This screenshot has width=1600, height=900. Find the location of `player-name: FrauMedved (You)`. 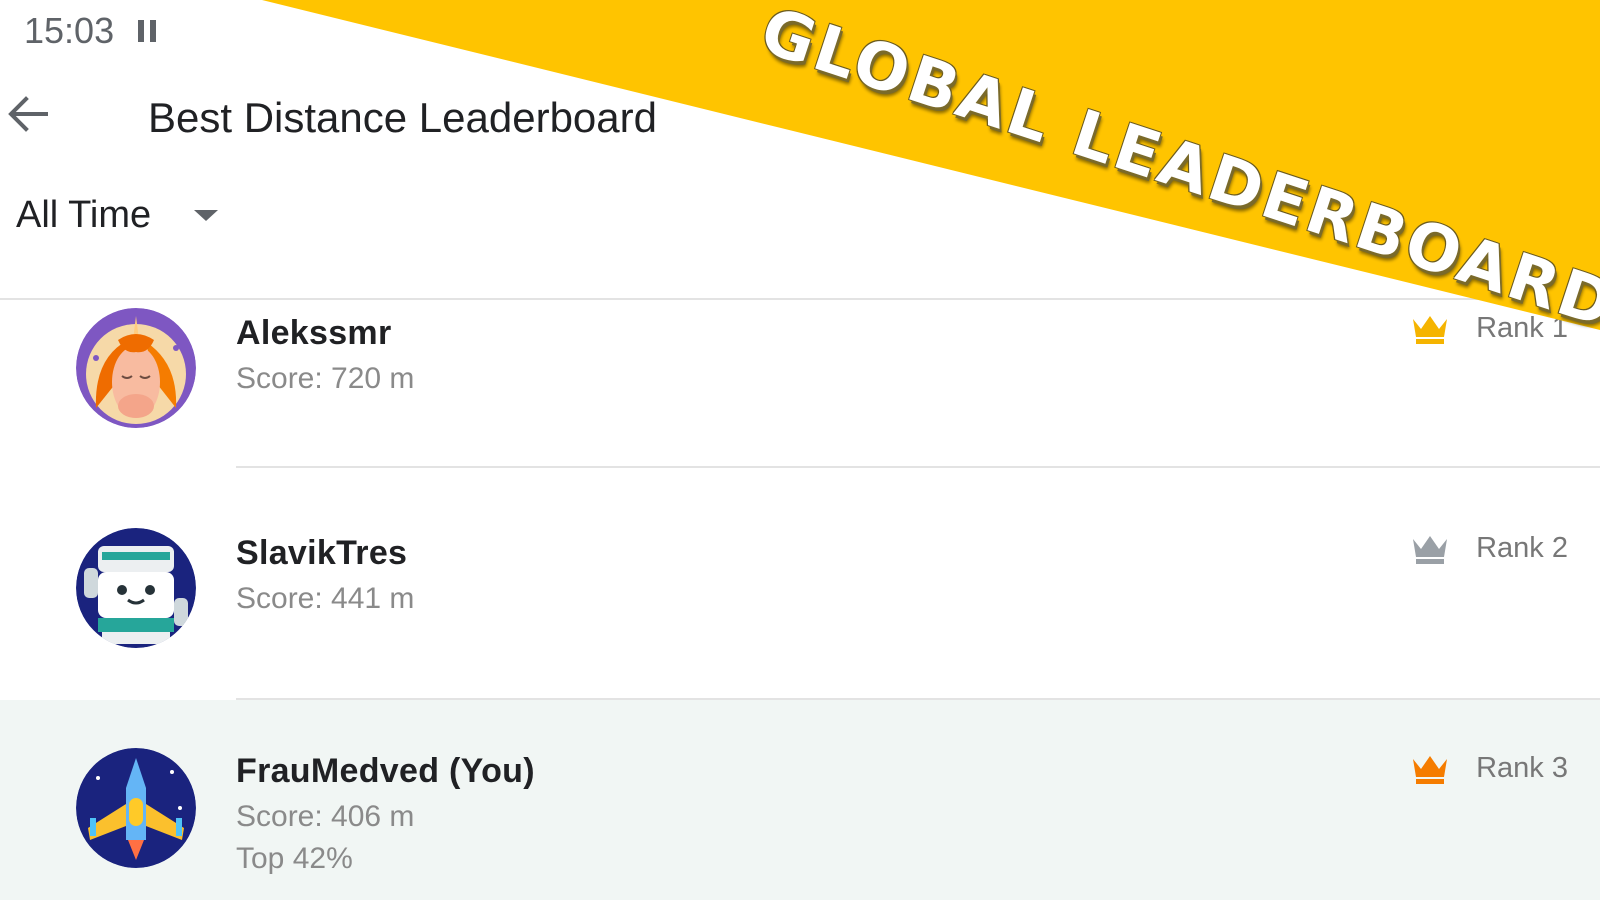

player-name: FrauMedved (You) is located at coordinates (385, 771).